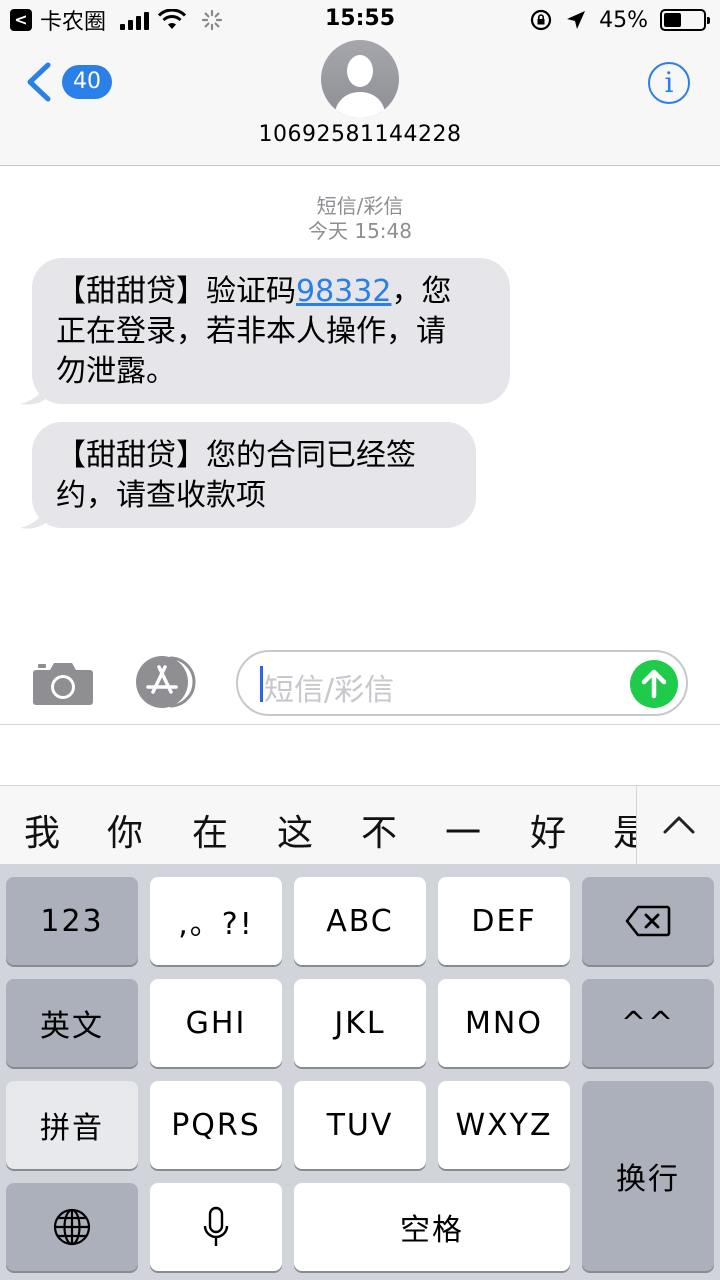 The width and height of the screenshot is (720, 1280). I want to click on arrow-up-icon, so click(654, 684).